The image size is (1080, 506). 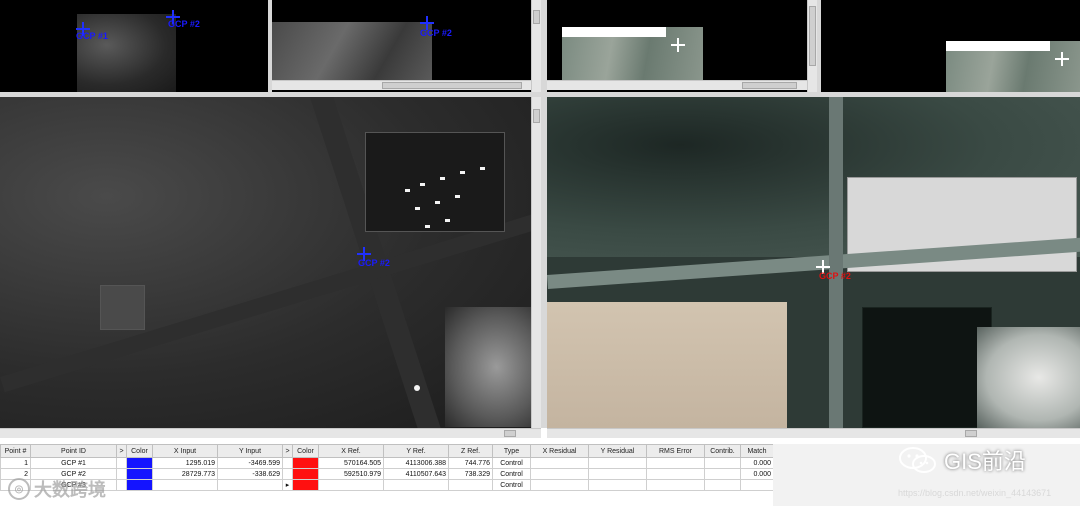 What do you see at coordinates (722, 451) in the screenshot?
I see `column-header: Contrib.` at bounding box center [722, 451].